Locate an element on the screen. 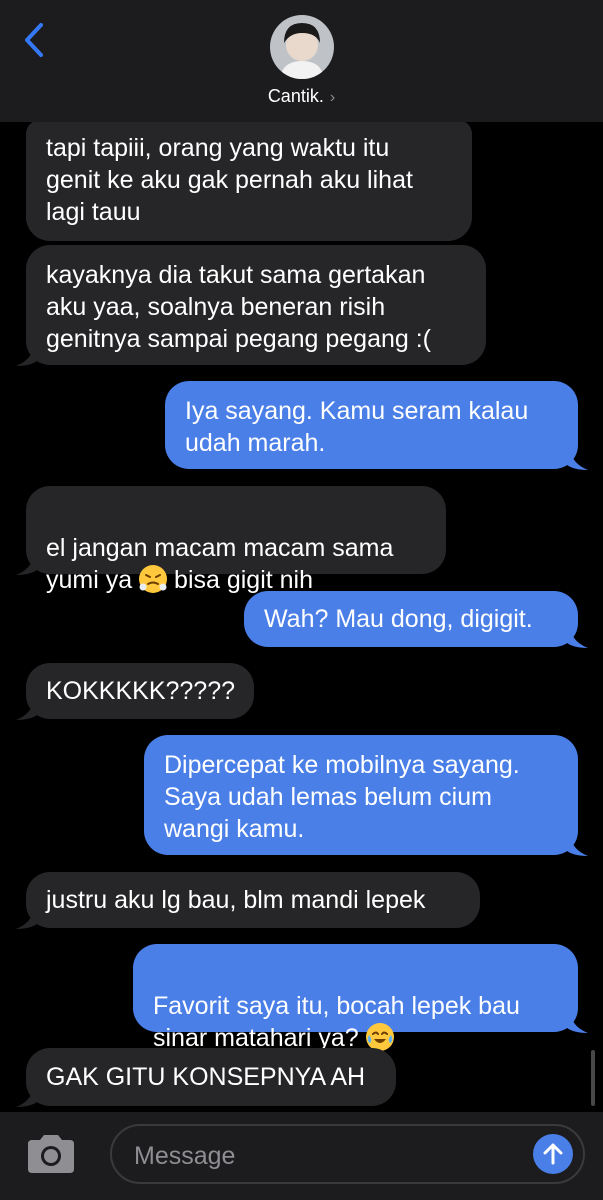  conversation-header: Cantik. › is located at coordinates (301, 61).